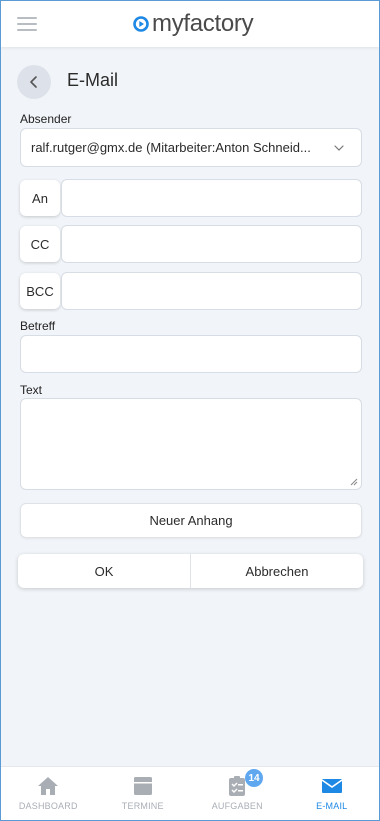 This screenshot has height=821, width=380. Describe the element at coordinates (142, 786) in the screenshot. I see `calendar-icon` at that location.